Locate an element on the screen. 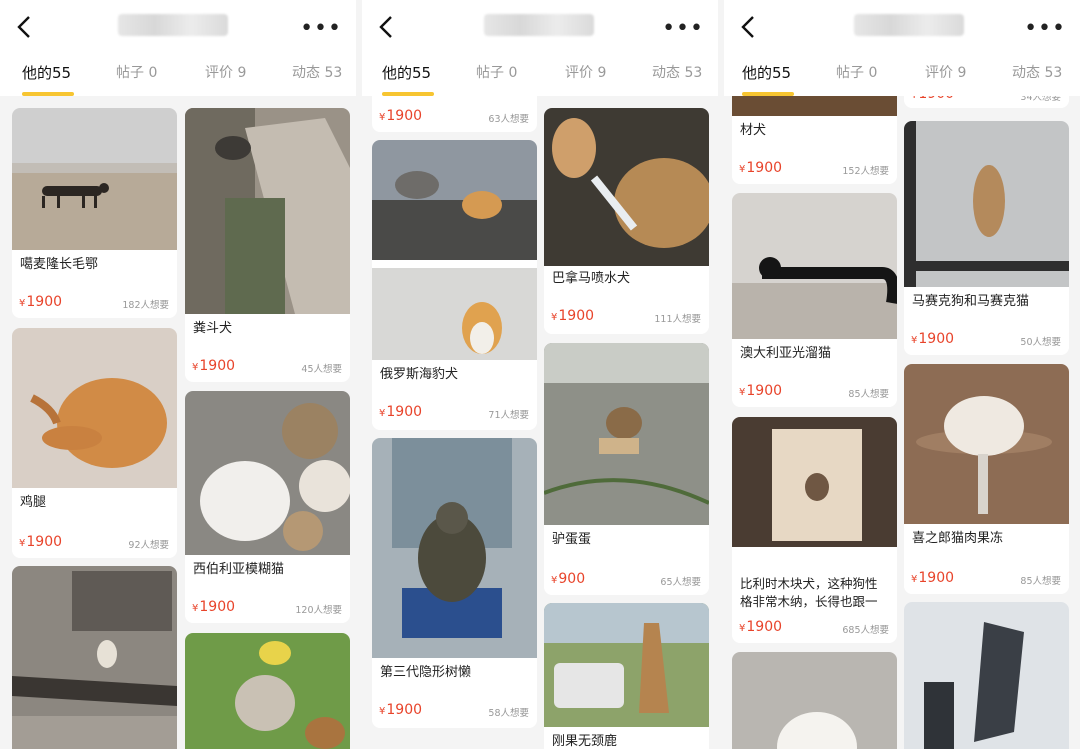 The image size is (1080, 749). product-price: ¥900 is located at coordinates (568, 579).